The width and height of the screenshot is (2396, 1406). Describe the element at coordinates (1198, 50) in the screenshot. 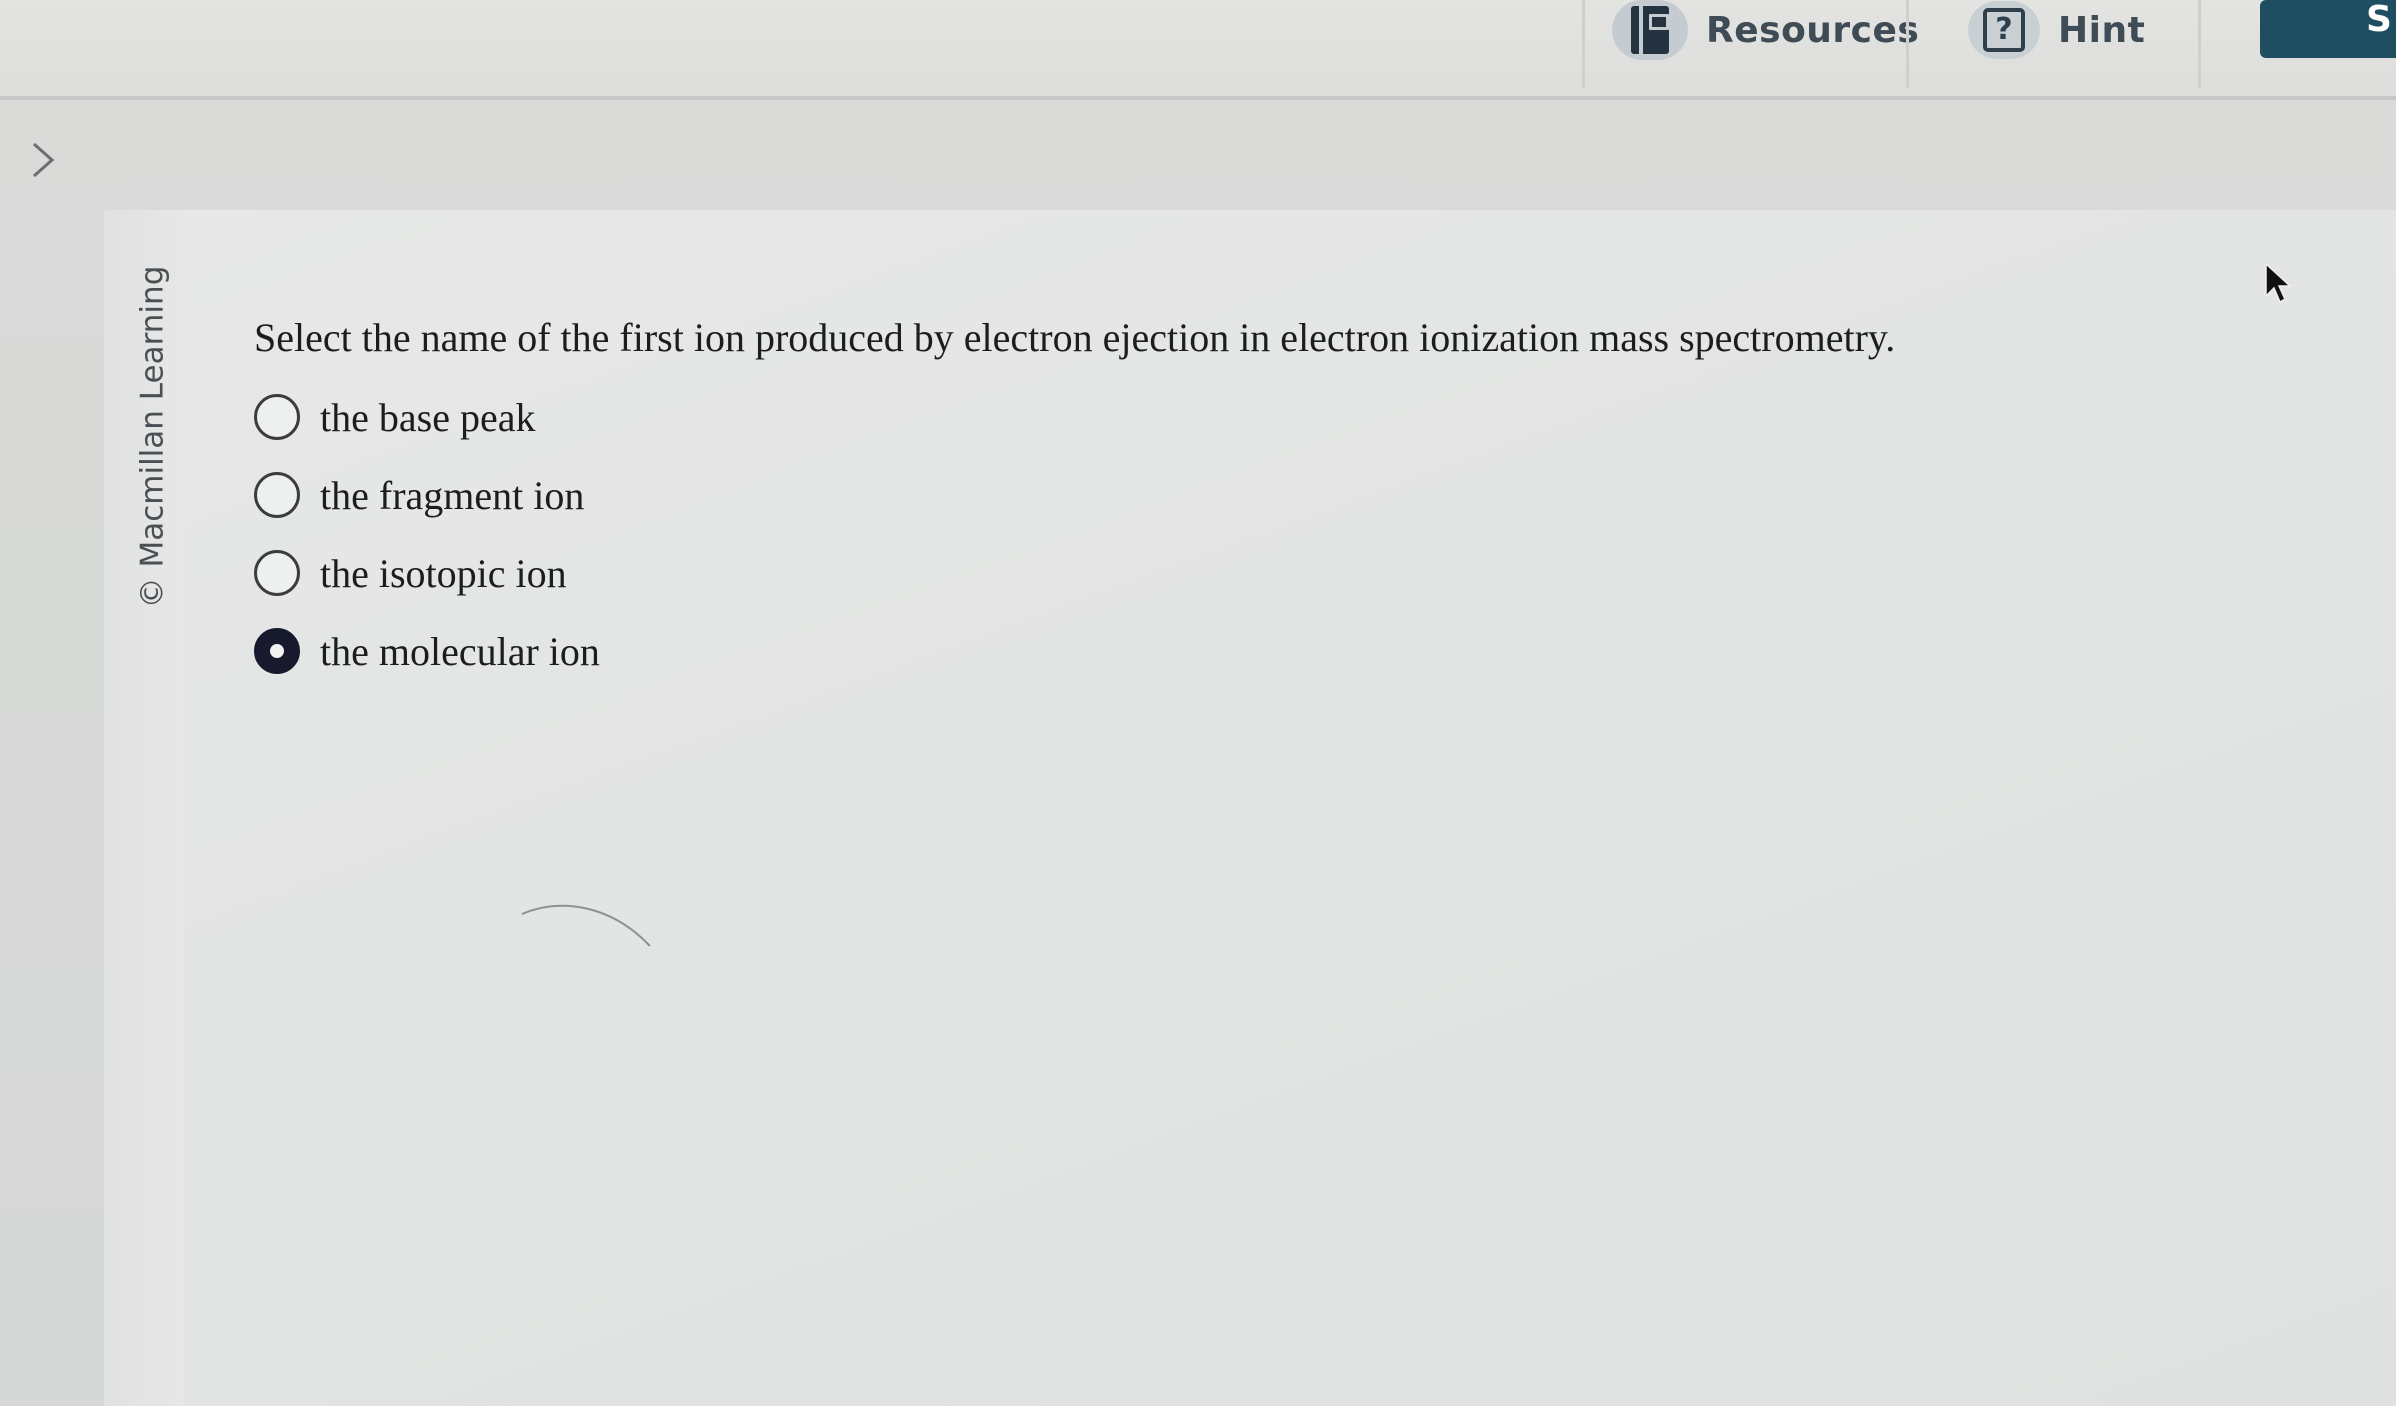

I see `top-toolbar: Resources ? Hint S` at that location.